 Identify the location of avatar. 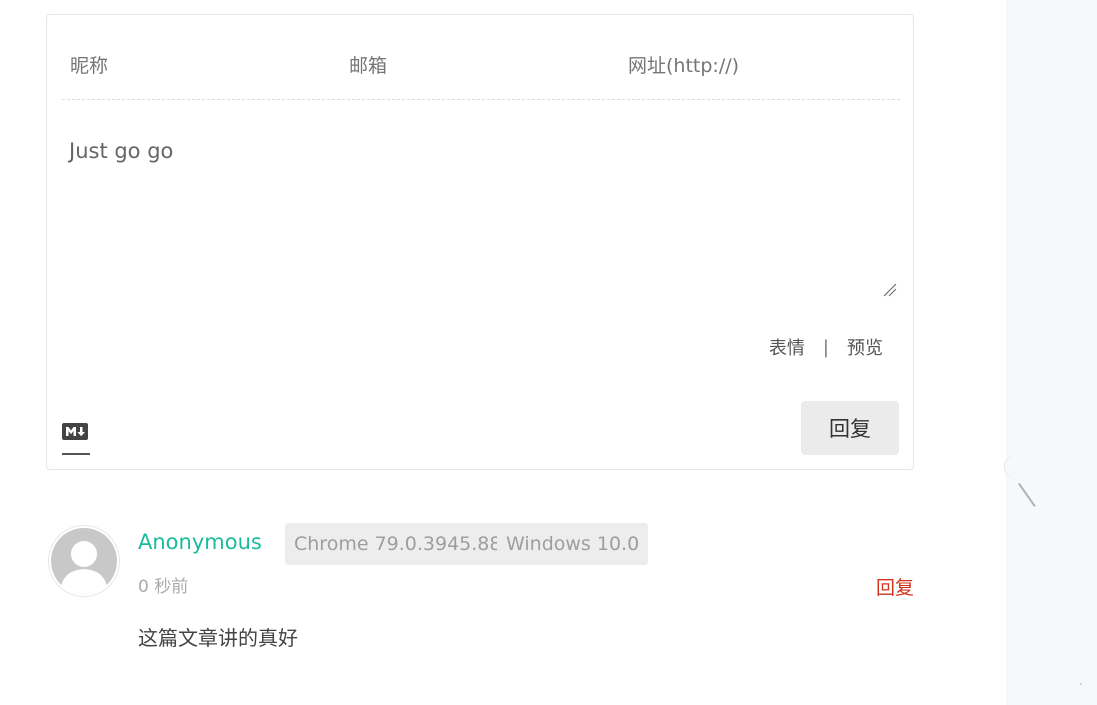
(84, 561).